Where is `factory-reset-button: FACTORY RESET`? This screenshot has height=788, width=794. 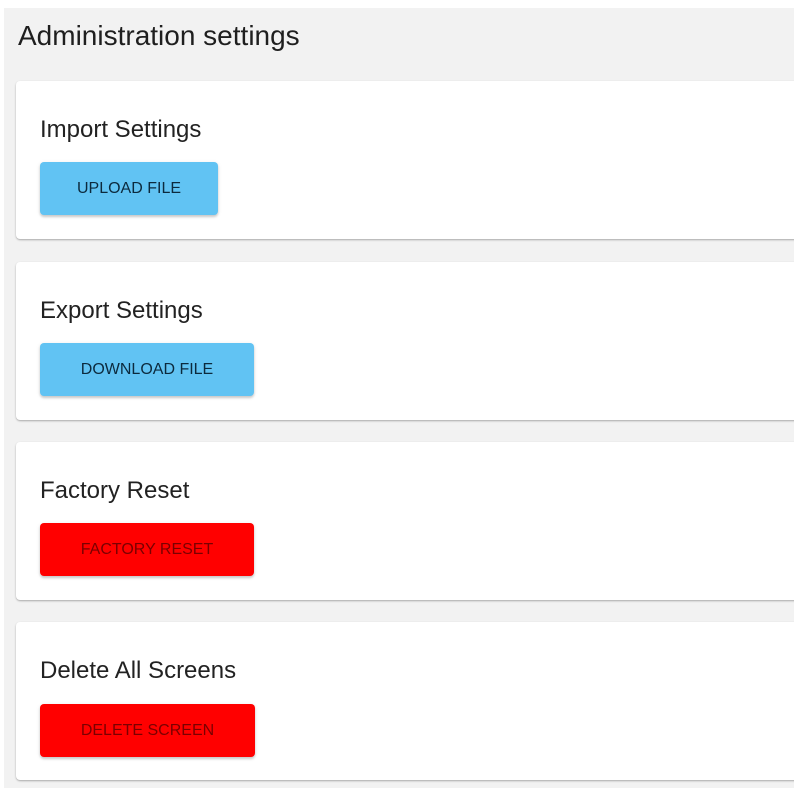 factory-reset-button: FACTORY RESET is located at coordinates (147, 549).